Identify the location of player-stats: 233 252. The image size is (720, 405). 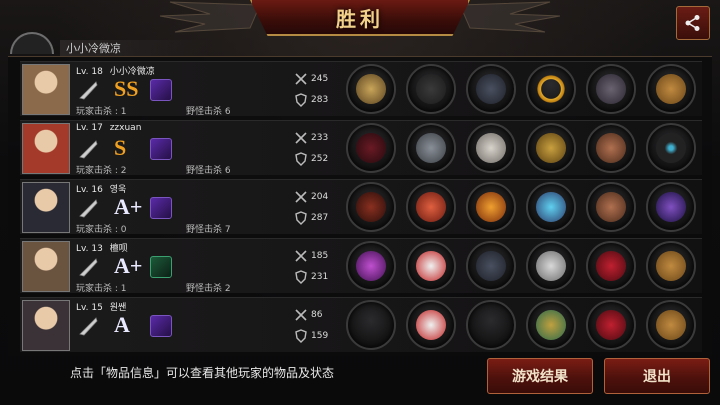
(319, 148).